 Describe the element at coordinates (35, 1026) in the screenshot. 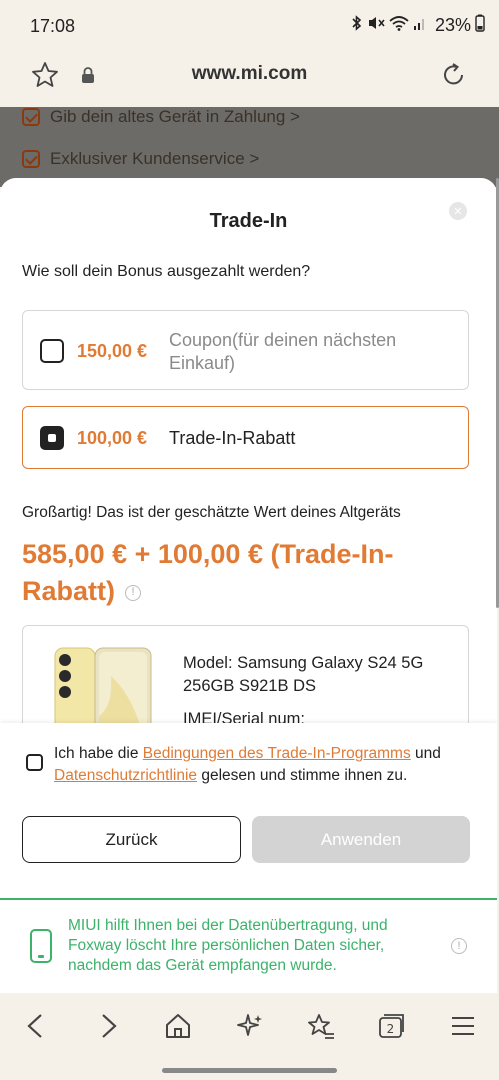

I see `back-arrow-icon` at that location.